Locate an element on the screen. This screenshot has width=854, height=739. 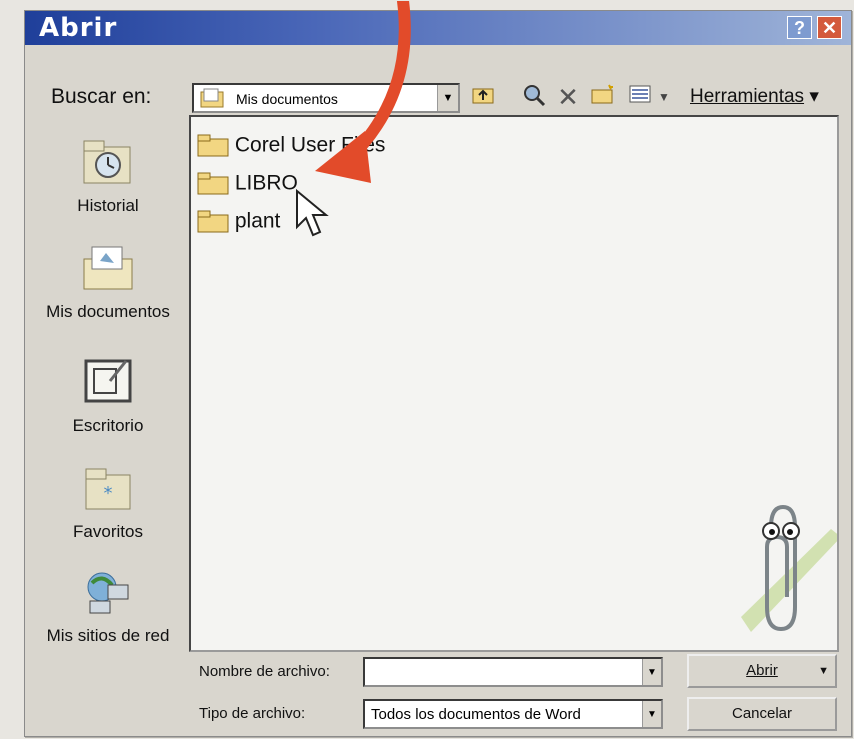
filename-input: ▼ is located at coordinates (513, 672).